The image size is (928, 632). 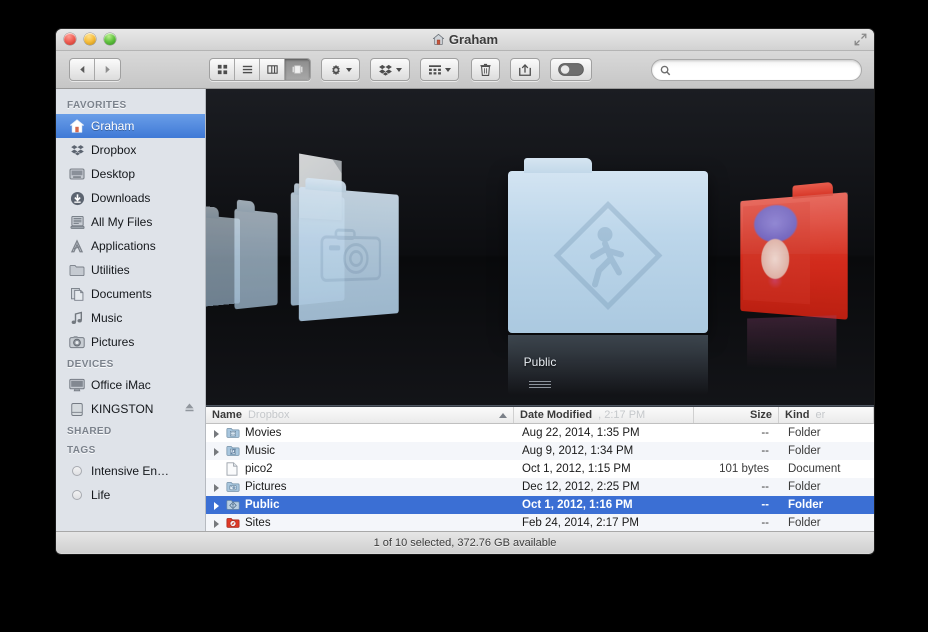 I want to click on columns-icon, so click(x=272, y=69).